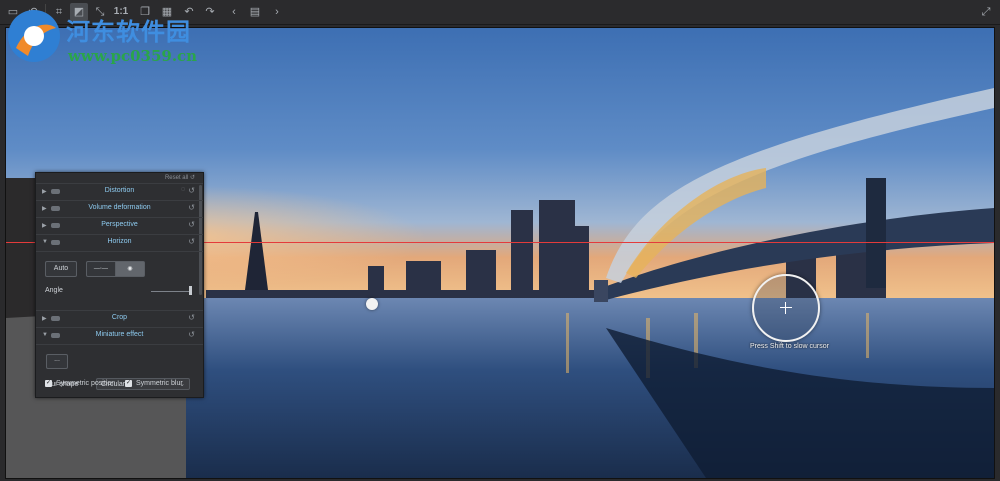 This screenshot has width=1000, height=481. Describe the element at coordinates (176, 178) in the screenshot. I see `reset-all-label: Reset all` at that location.